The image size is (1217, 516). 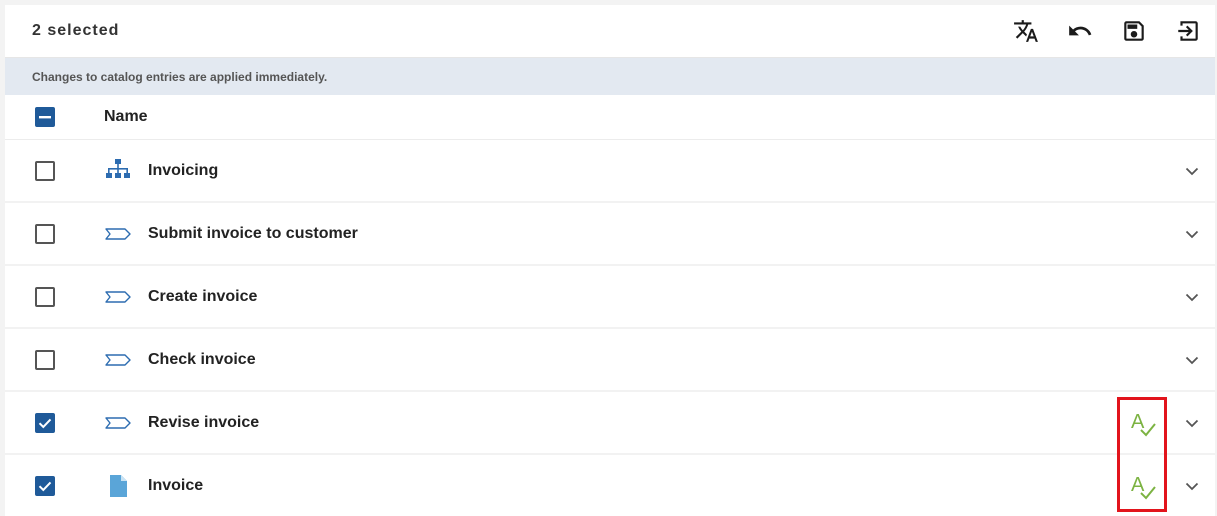 I want to click on translate-icon, so click(x=1026, y=31).